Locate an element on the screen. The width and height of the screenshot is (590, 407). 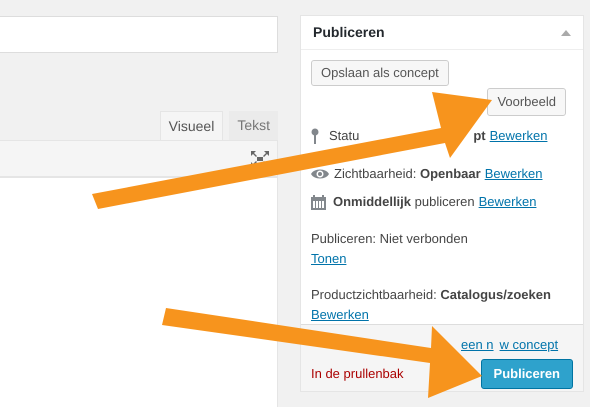
panel-title: Publiceren is located at coordinates (349, 32).